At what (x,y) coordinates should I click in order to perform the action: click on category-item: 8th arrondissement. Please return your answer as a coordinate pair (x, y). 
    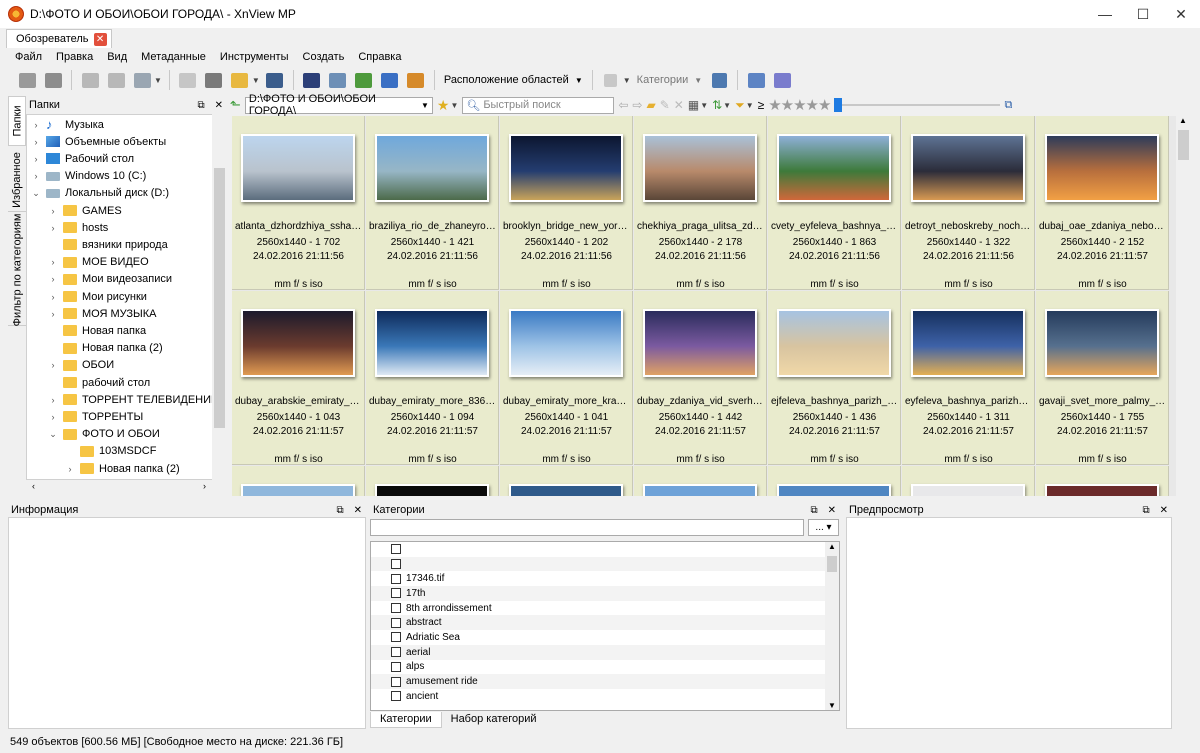
    Looking at the image, I should click on (605, 608).